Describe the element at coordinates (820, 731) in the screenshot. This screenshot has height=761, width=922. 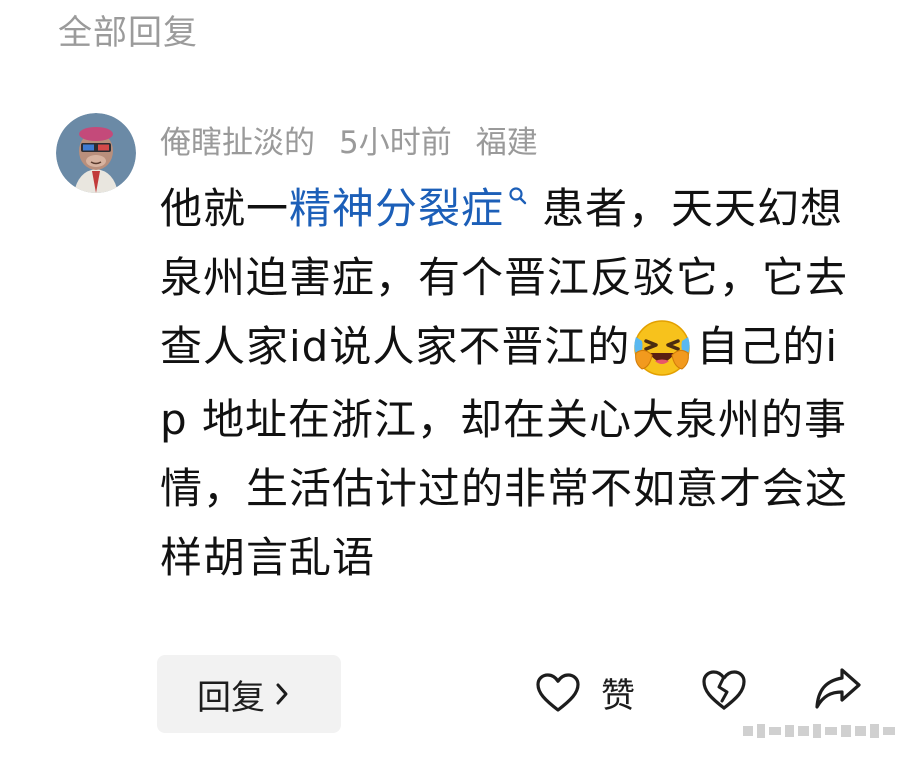
I see `watermark-logo` at that location.